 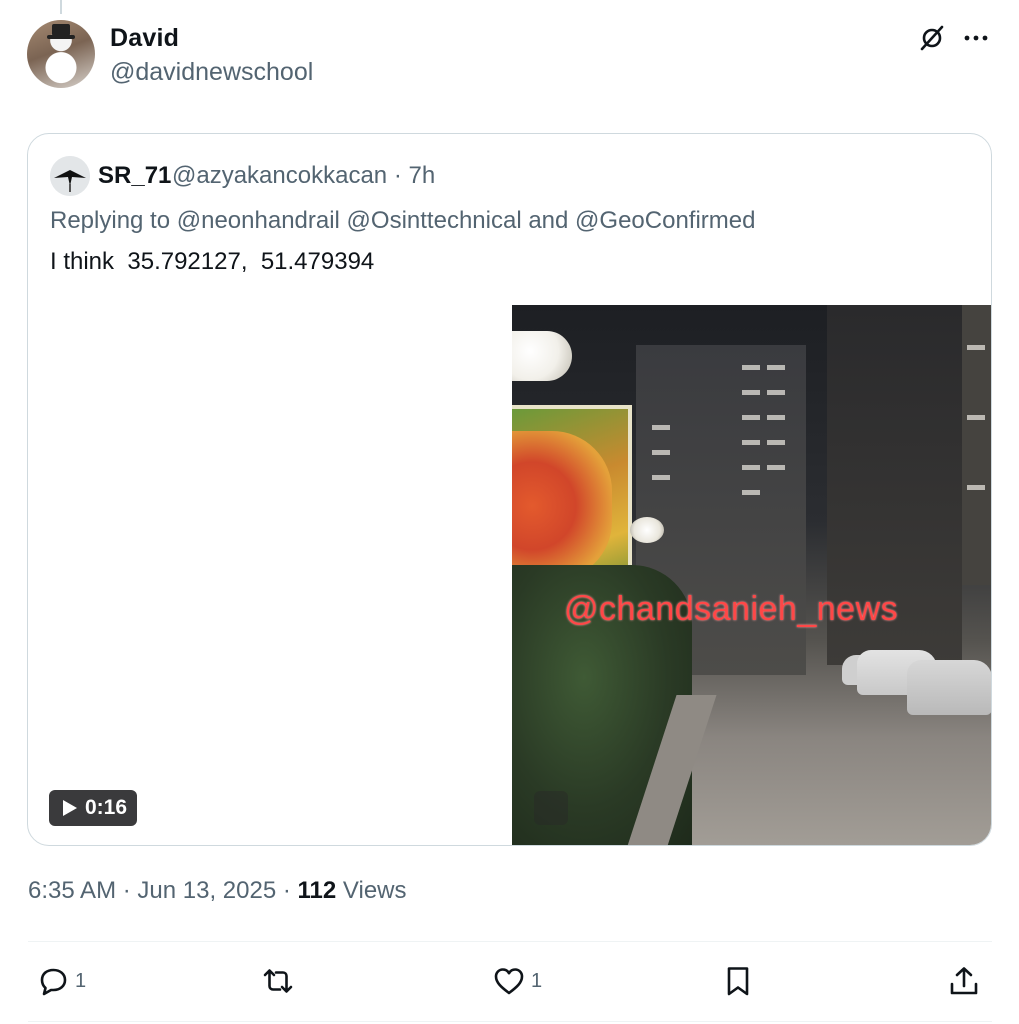 I want to click on tweet-meta: 6:35 AM · Jun 13, 2025 · 112 Views, so click(x=217, y=891).